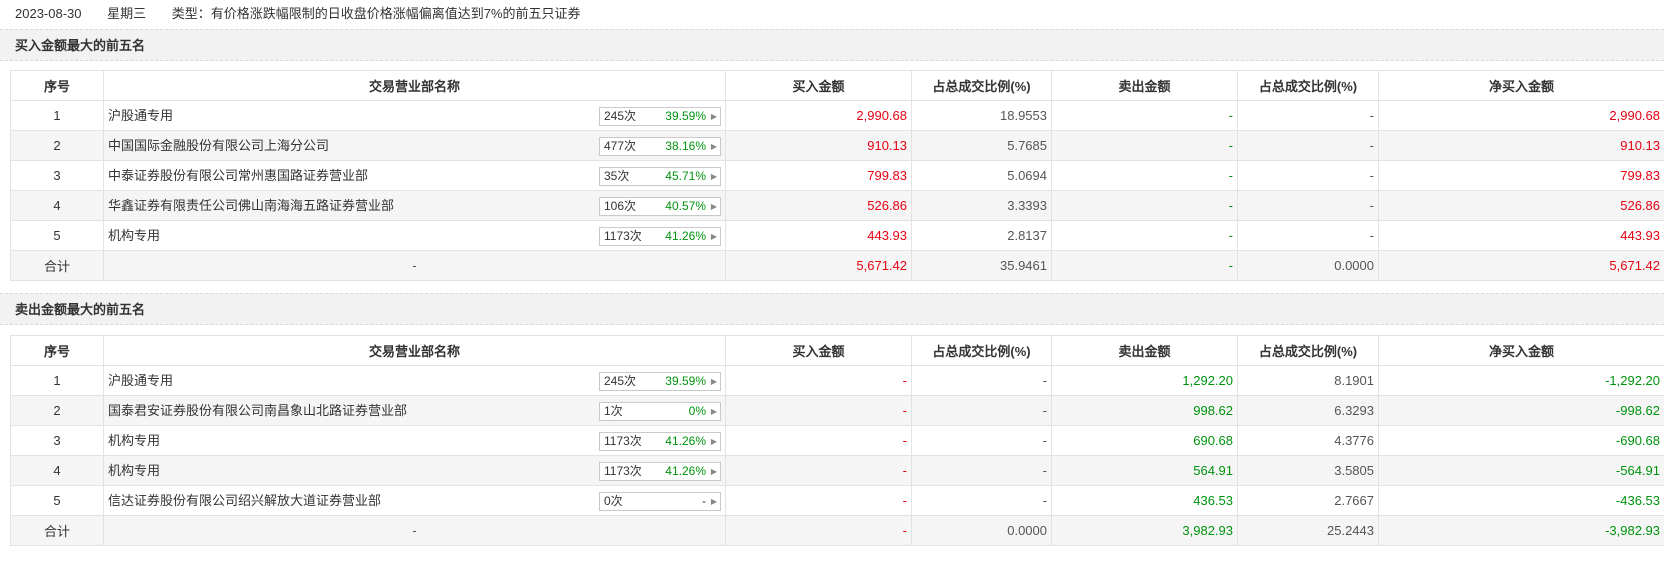  What do you see at coordinates (1308, 265) in the screenshot?
I see `total-sell-ratio: 0.0000` at bounding box center [1308, 265].